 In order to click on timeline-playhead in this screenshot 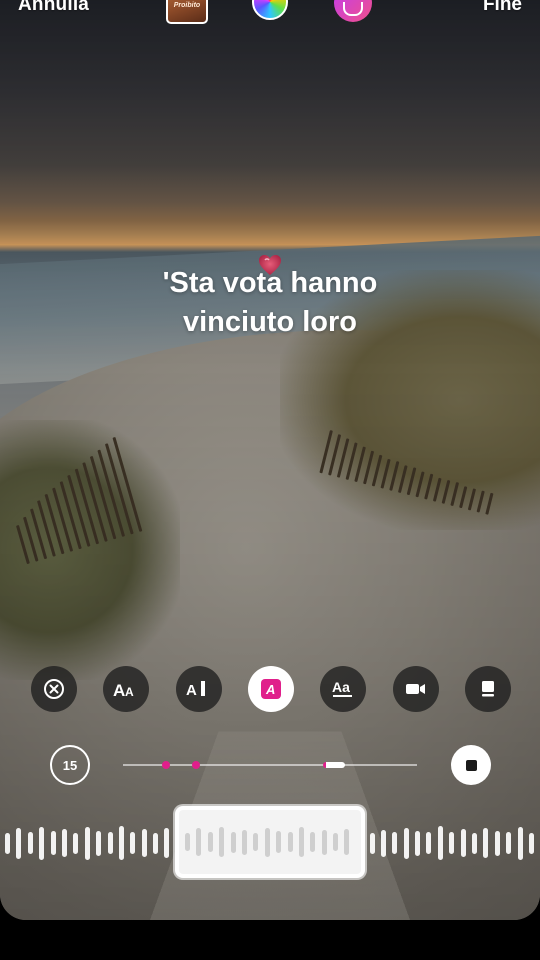, I will do `click(333, 765)`.